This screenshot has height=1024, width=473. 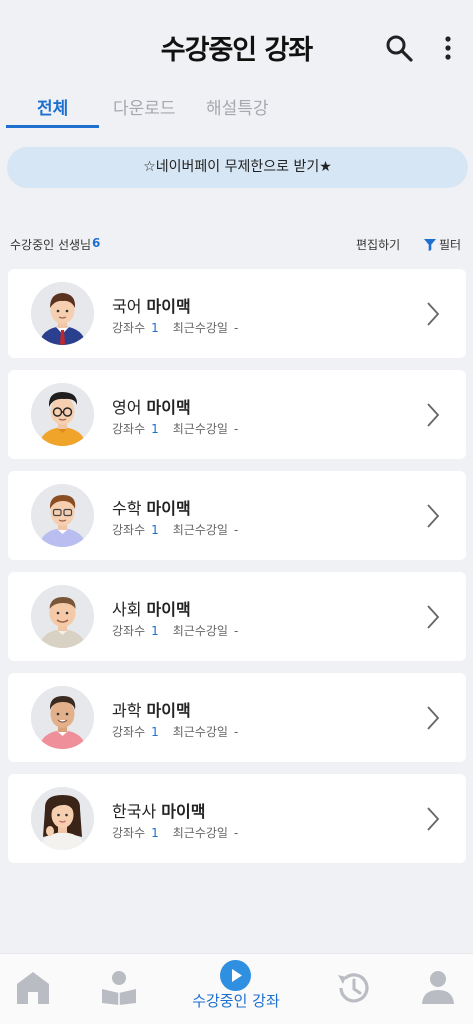 What do you see at coordinates (237, 717) in the screenshot?
I see `teacher-card: 과학 마이맥 강좌수 1 최근수강일 -` at bounding box center [237, 717].